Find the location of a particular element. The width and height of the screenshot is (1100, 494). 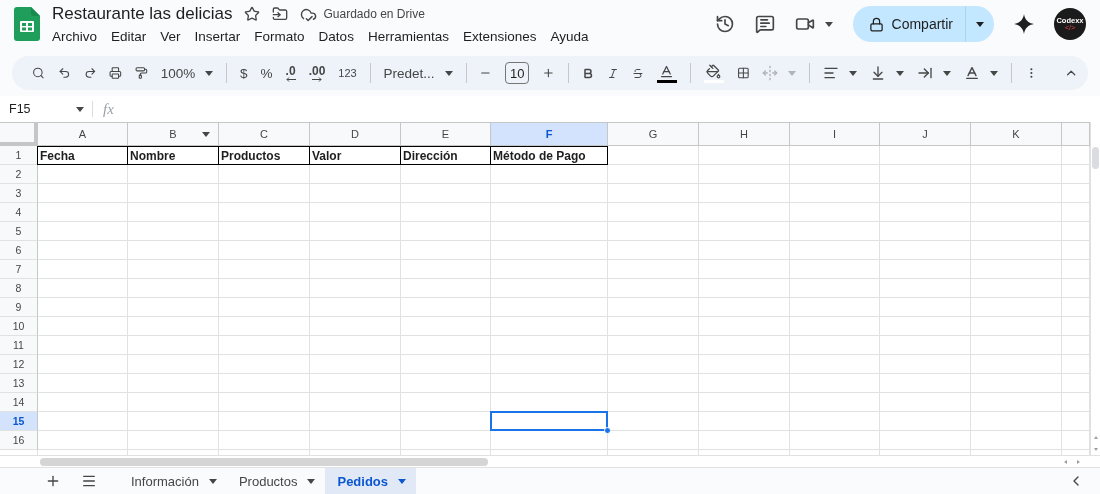

search-icon is located at coordinates (38, 73).